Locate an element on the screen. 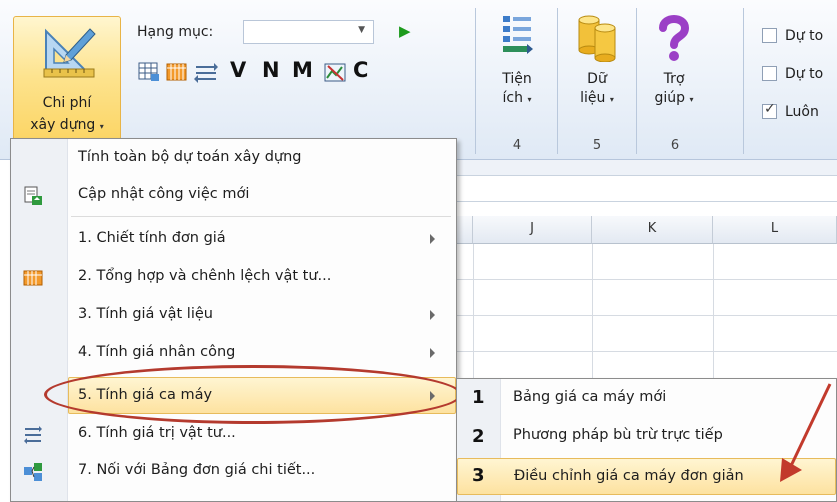 The image size is (837, 502). tien-ich-label-2: ích is located at coordinates (512, 98).